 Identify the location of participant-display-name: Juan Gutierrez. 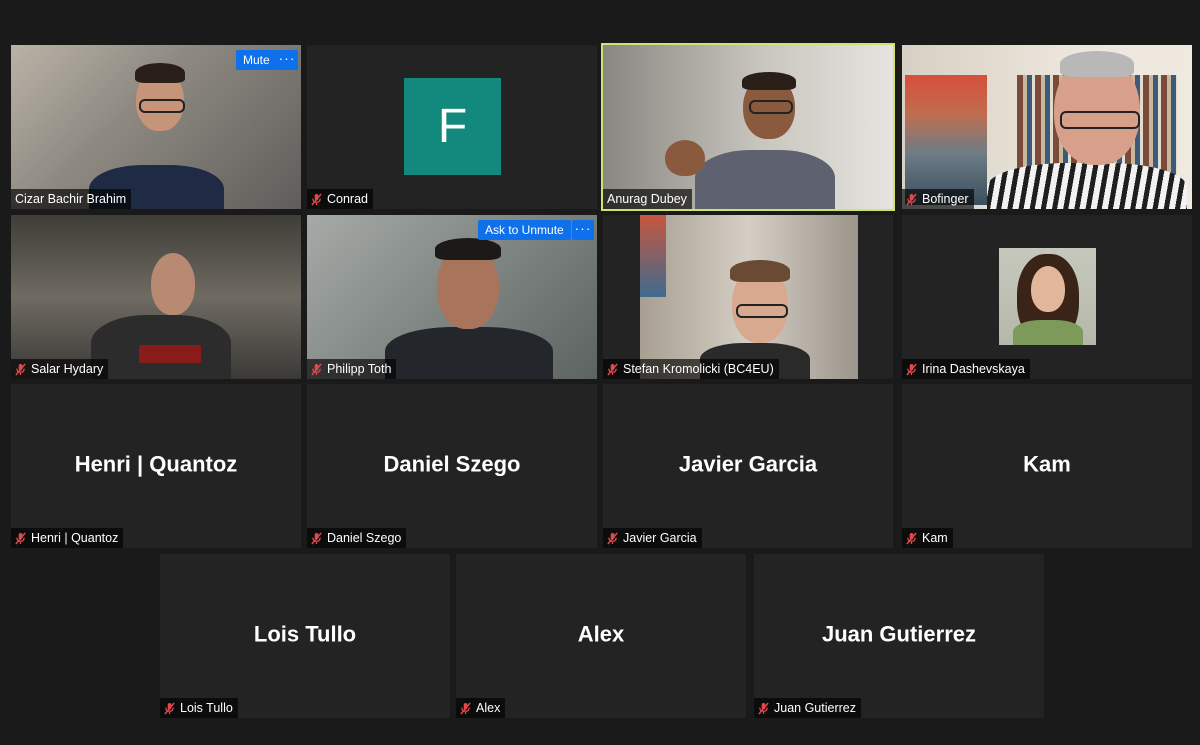
(899, 634).